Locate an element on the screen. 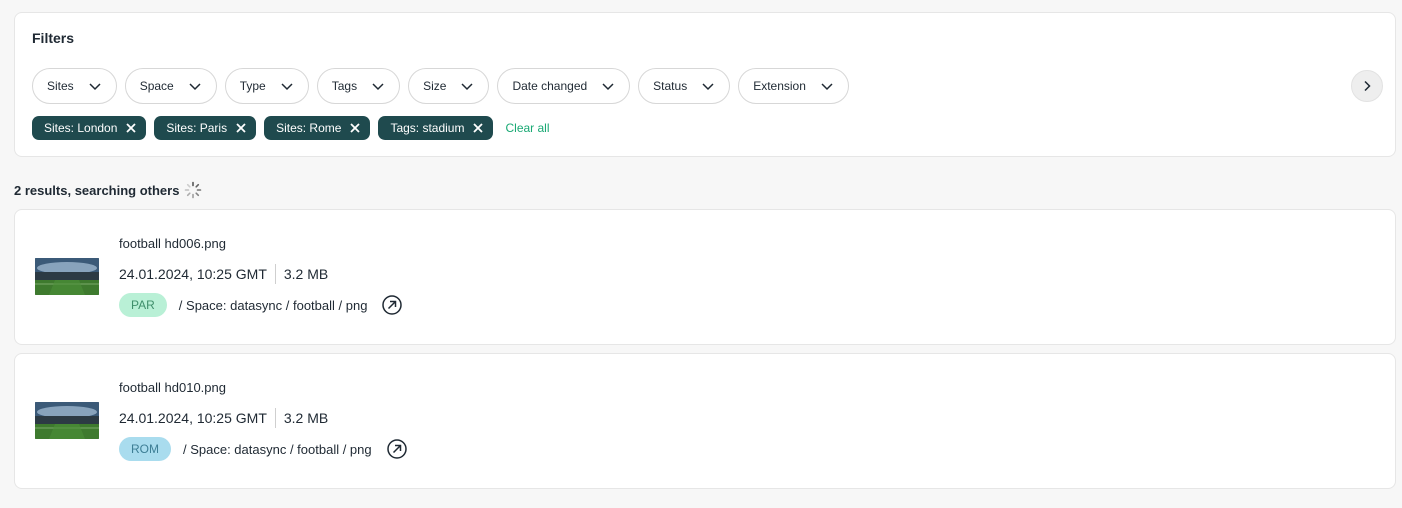 This screenshot has width=1402, height=508. chip-label: Sites: Paris is located at coordinates (197, 128).